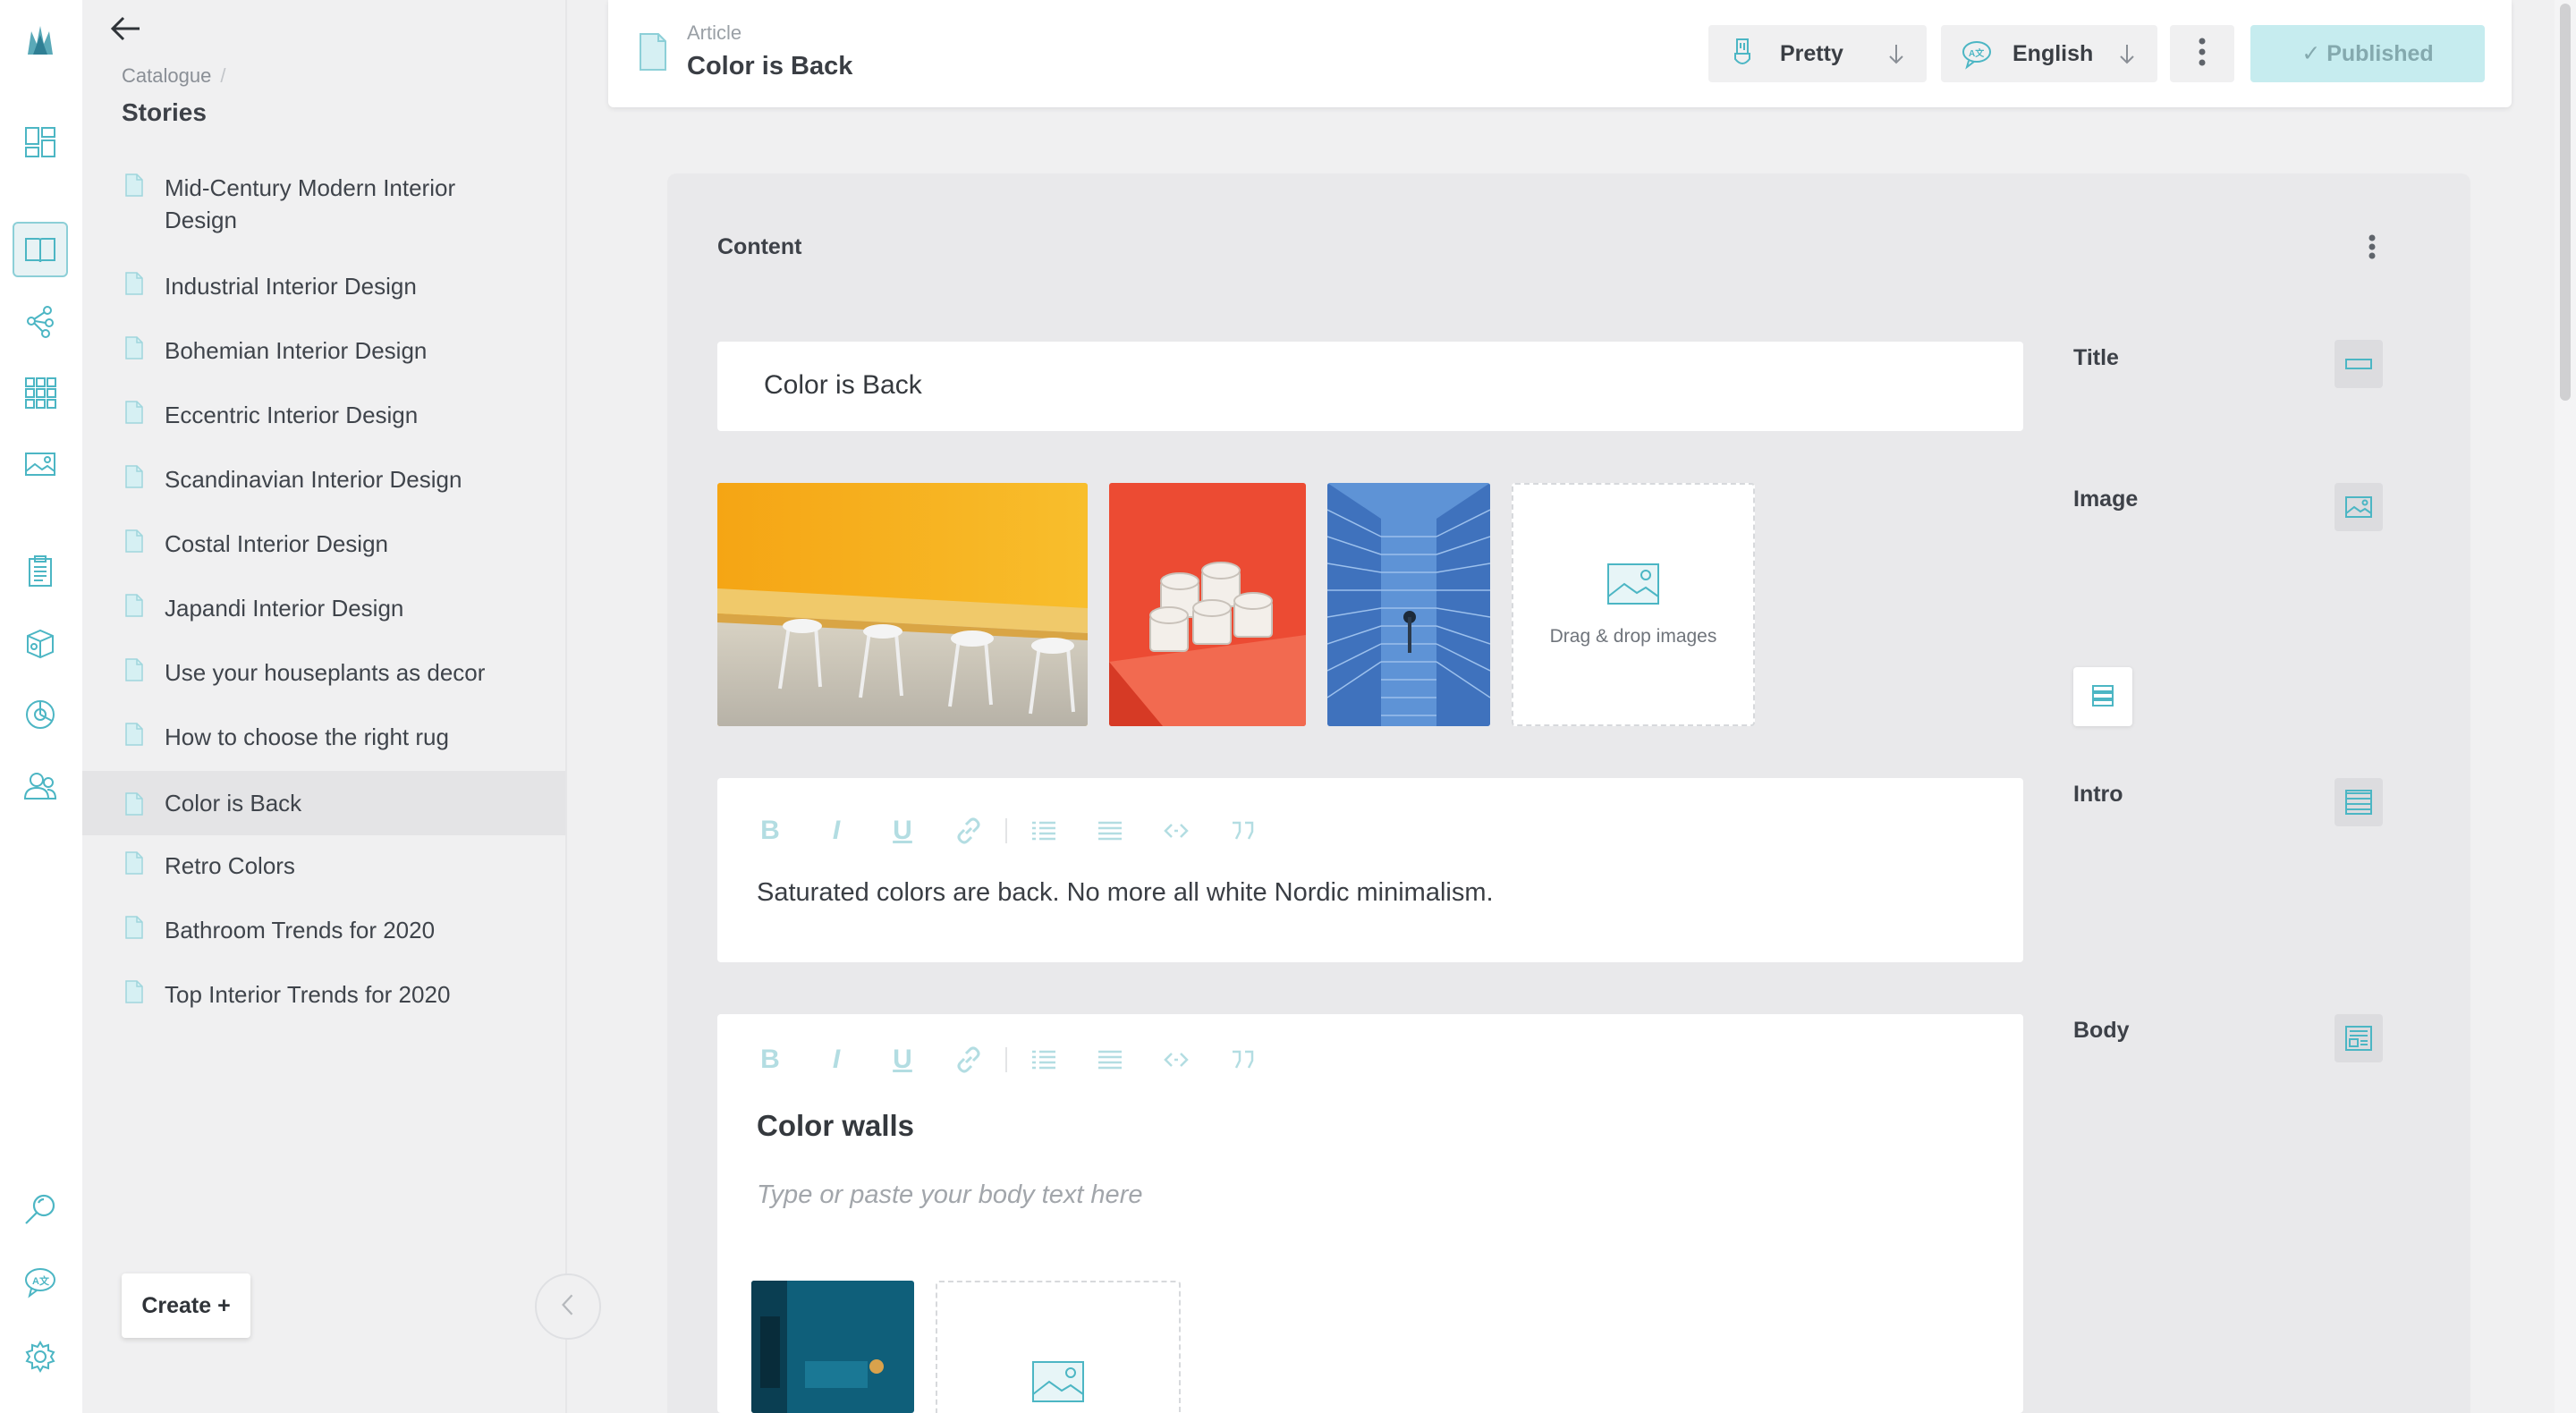 This screenshot has width=2576, height=1413. Describe the element at coordinates (1370, 386) in the screenshot. I see `title-input: Color is Back` at that location.